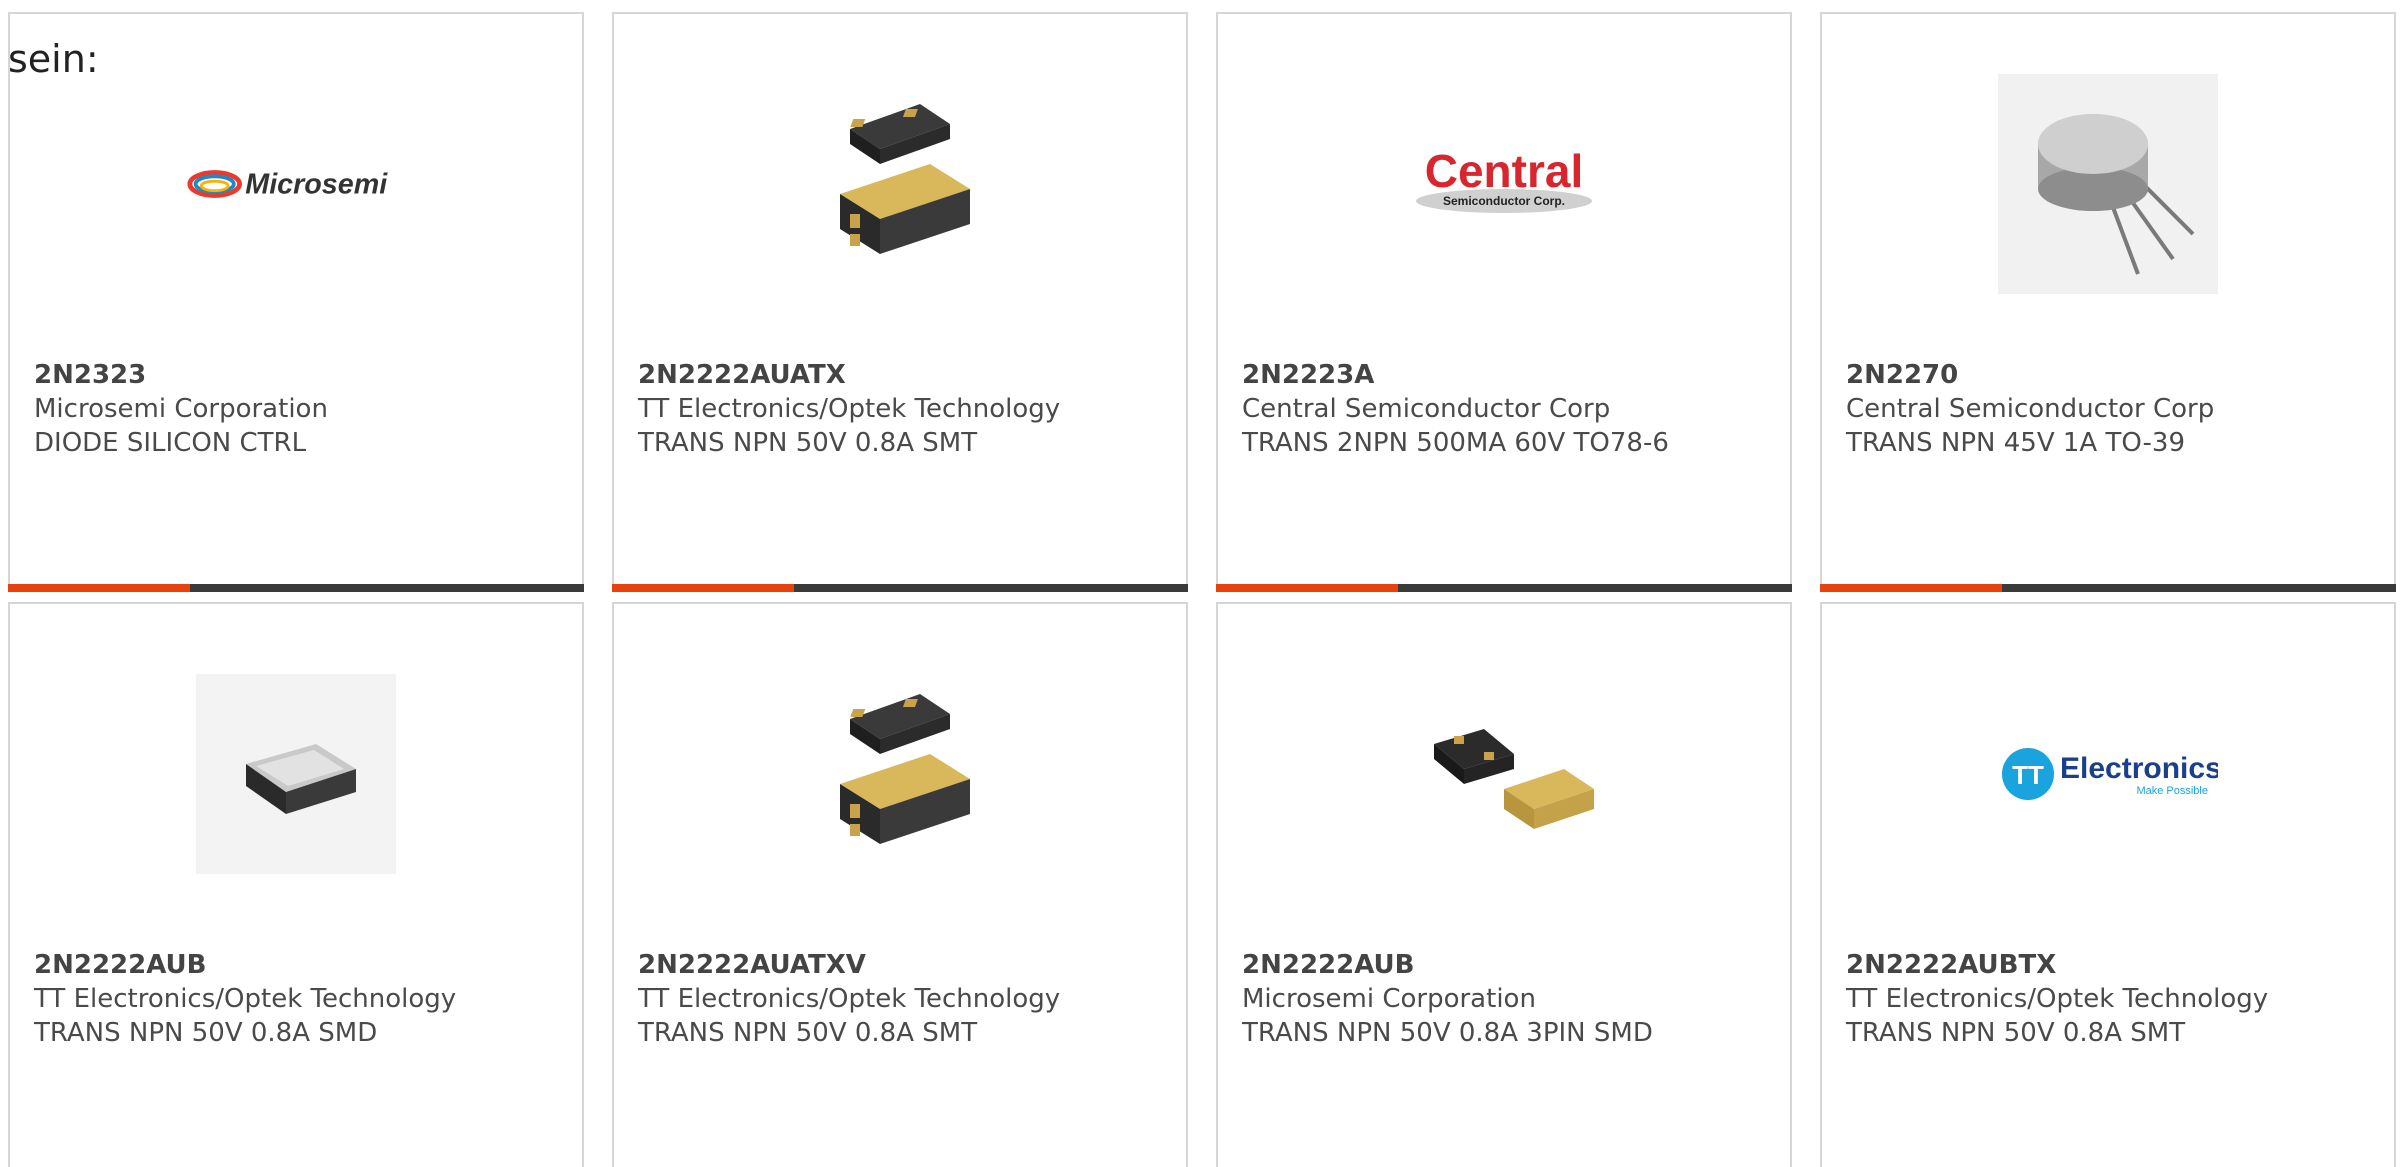  Describe the element at coordinates (1504, 171) in the screenshot. I see `svg-text: Central` at that location.